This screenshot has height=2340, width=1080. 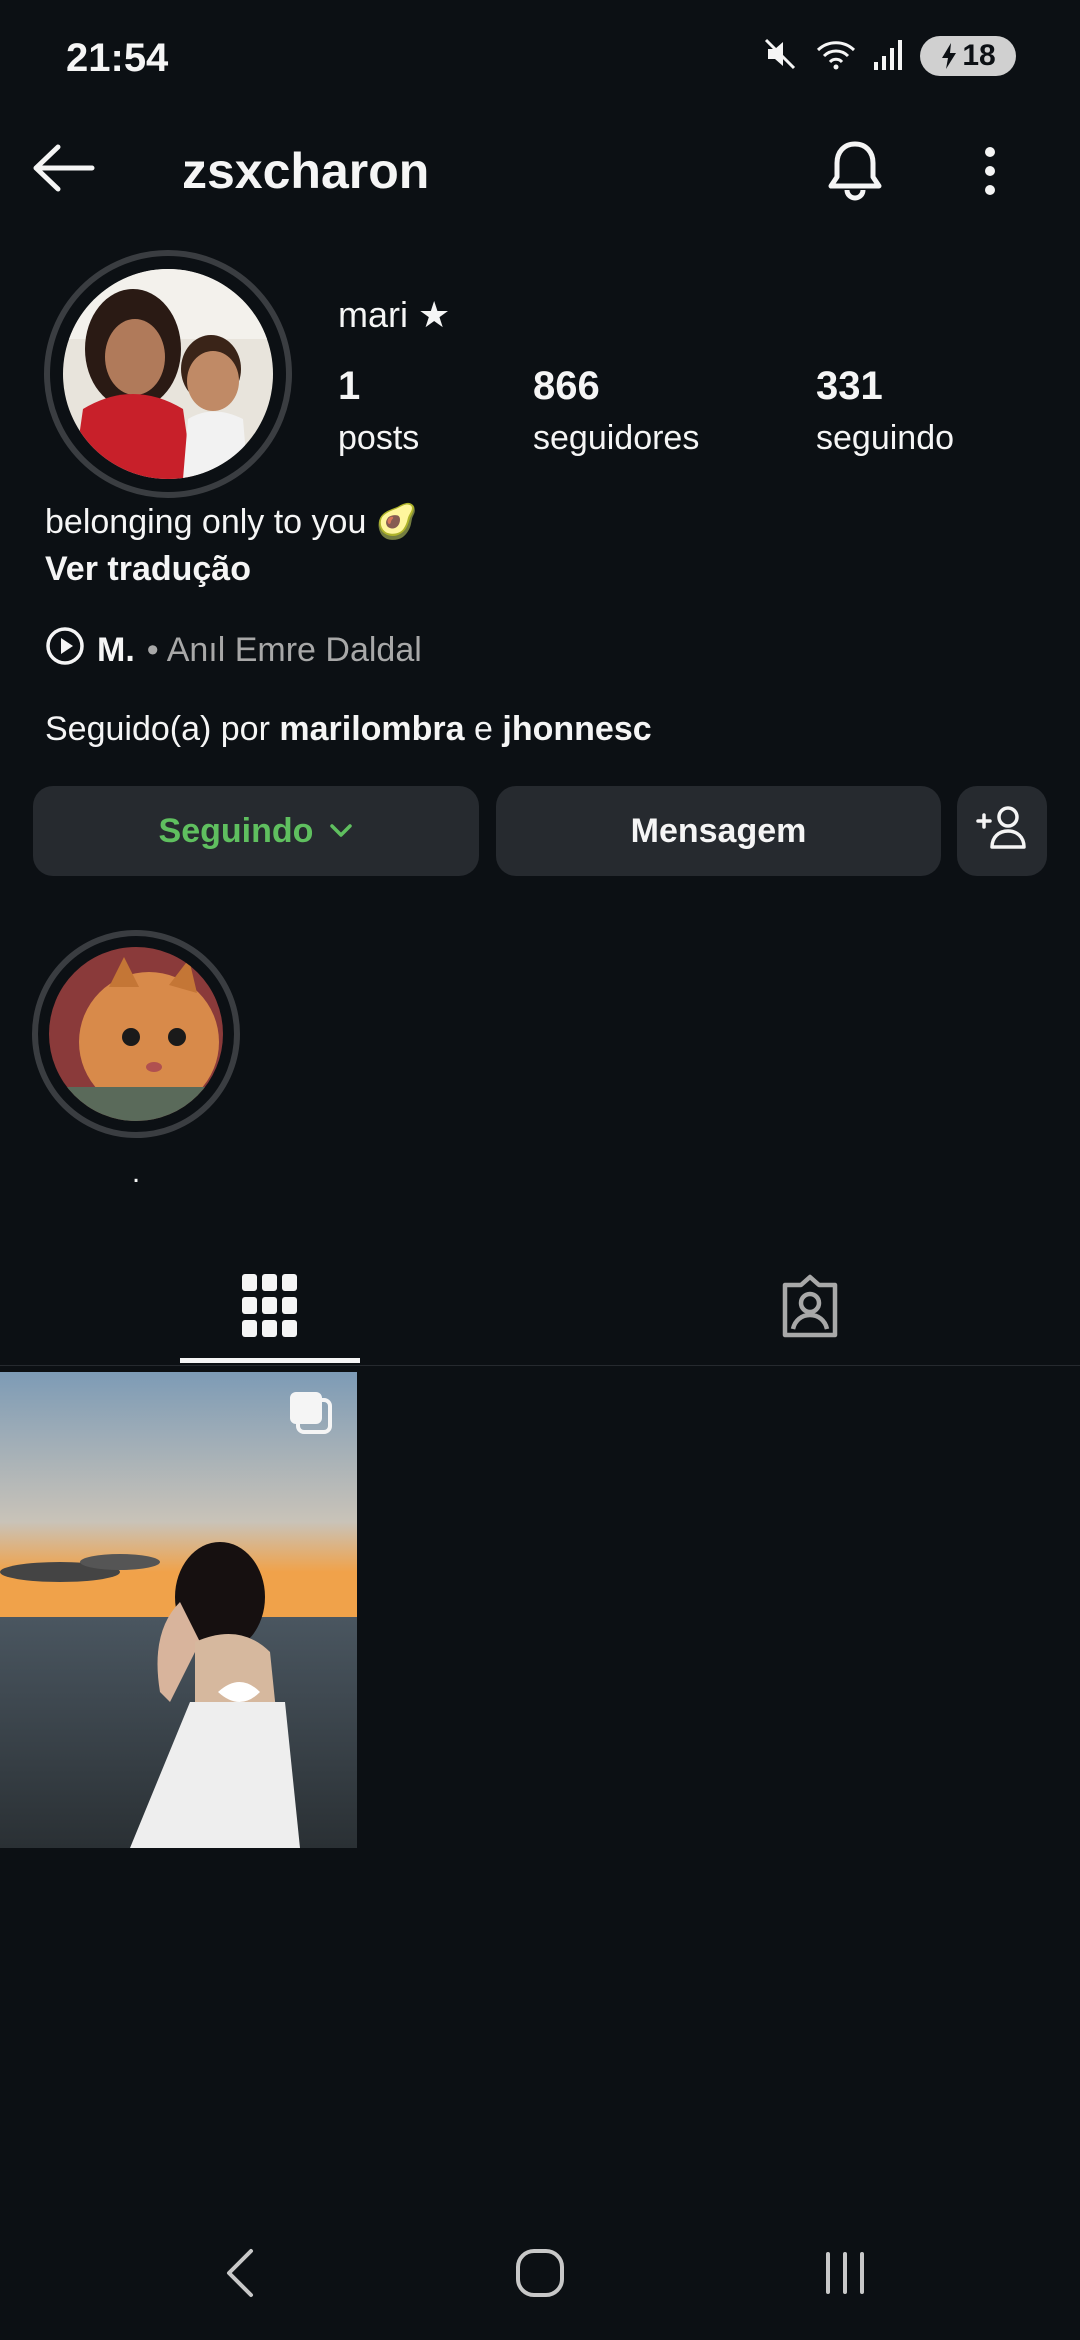 I want to click on stat-posts-value: 1, so click(x=349, y=386).